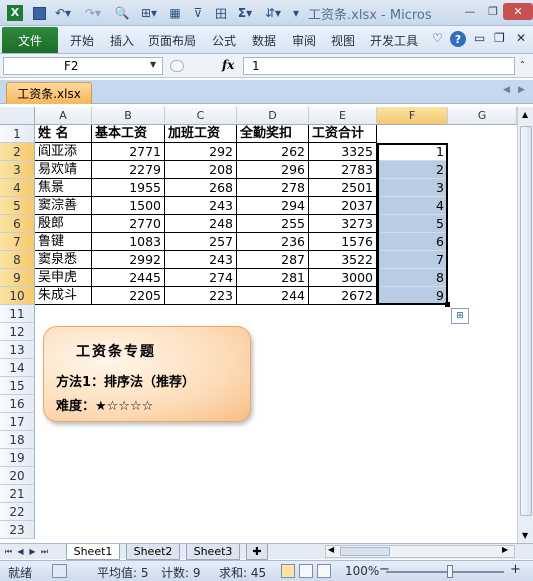  I want to click on sequence-cell: 4, so click(412, 206).